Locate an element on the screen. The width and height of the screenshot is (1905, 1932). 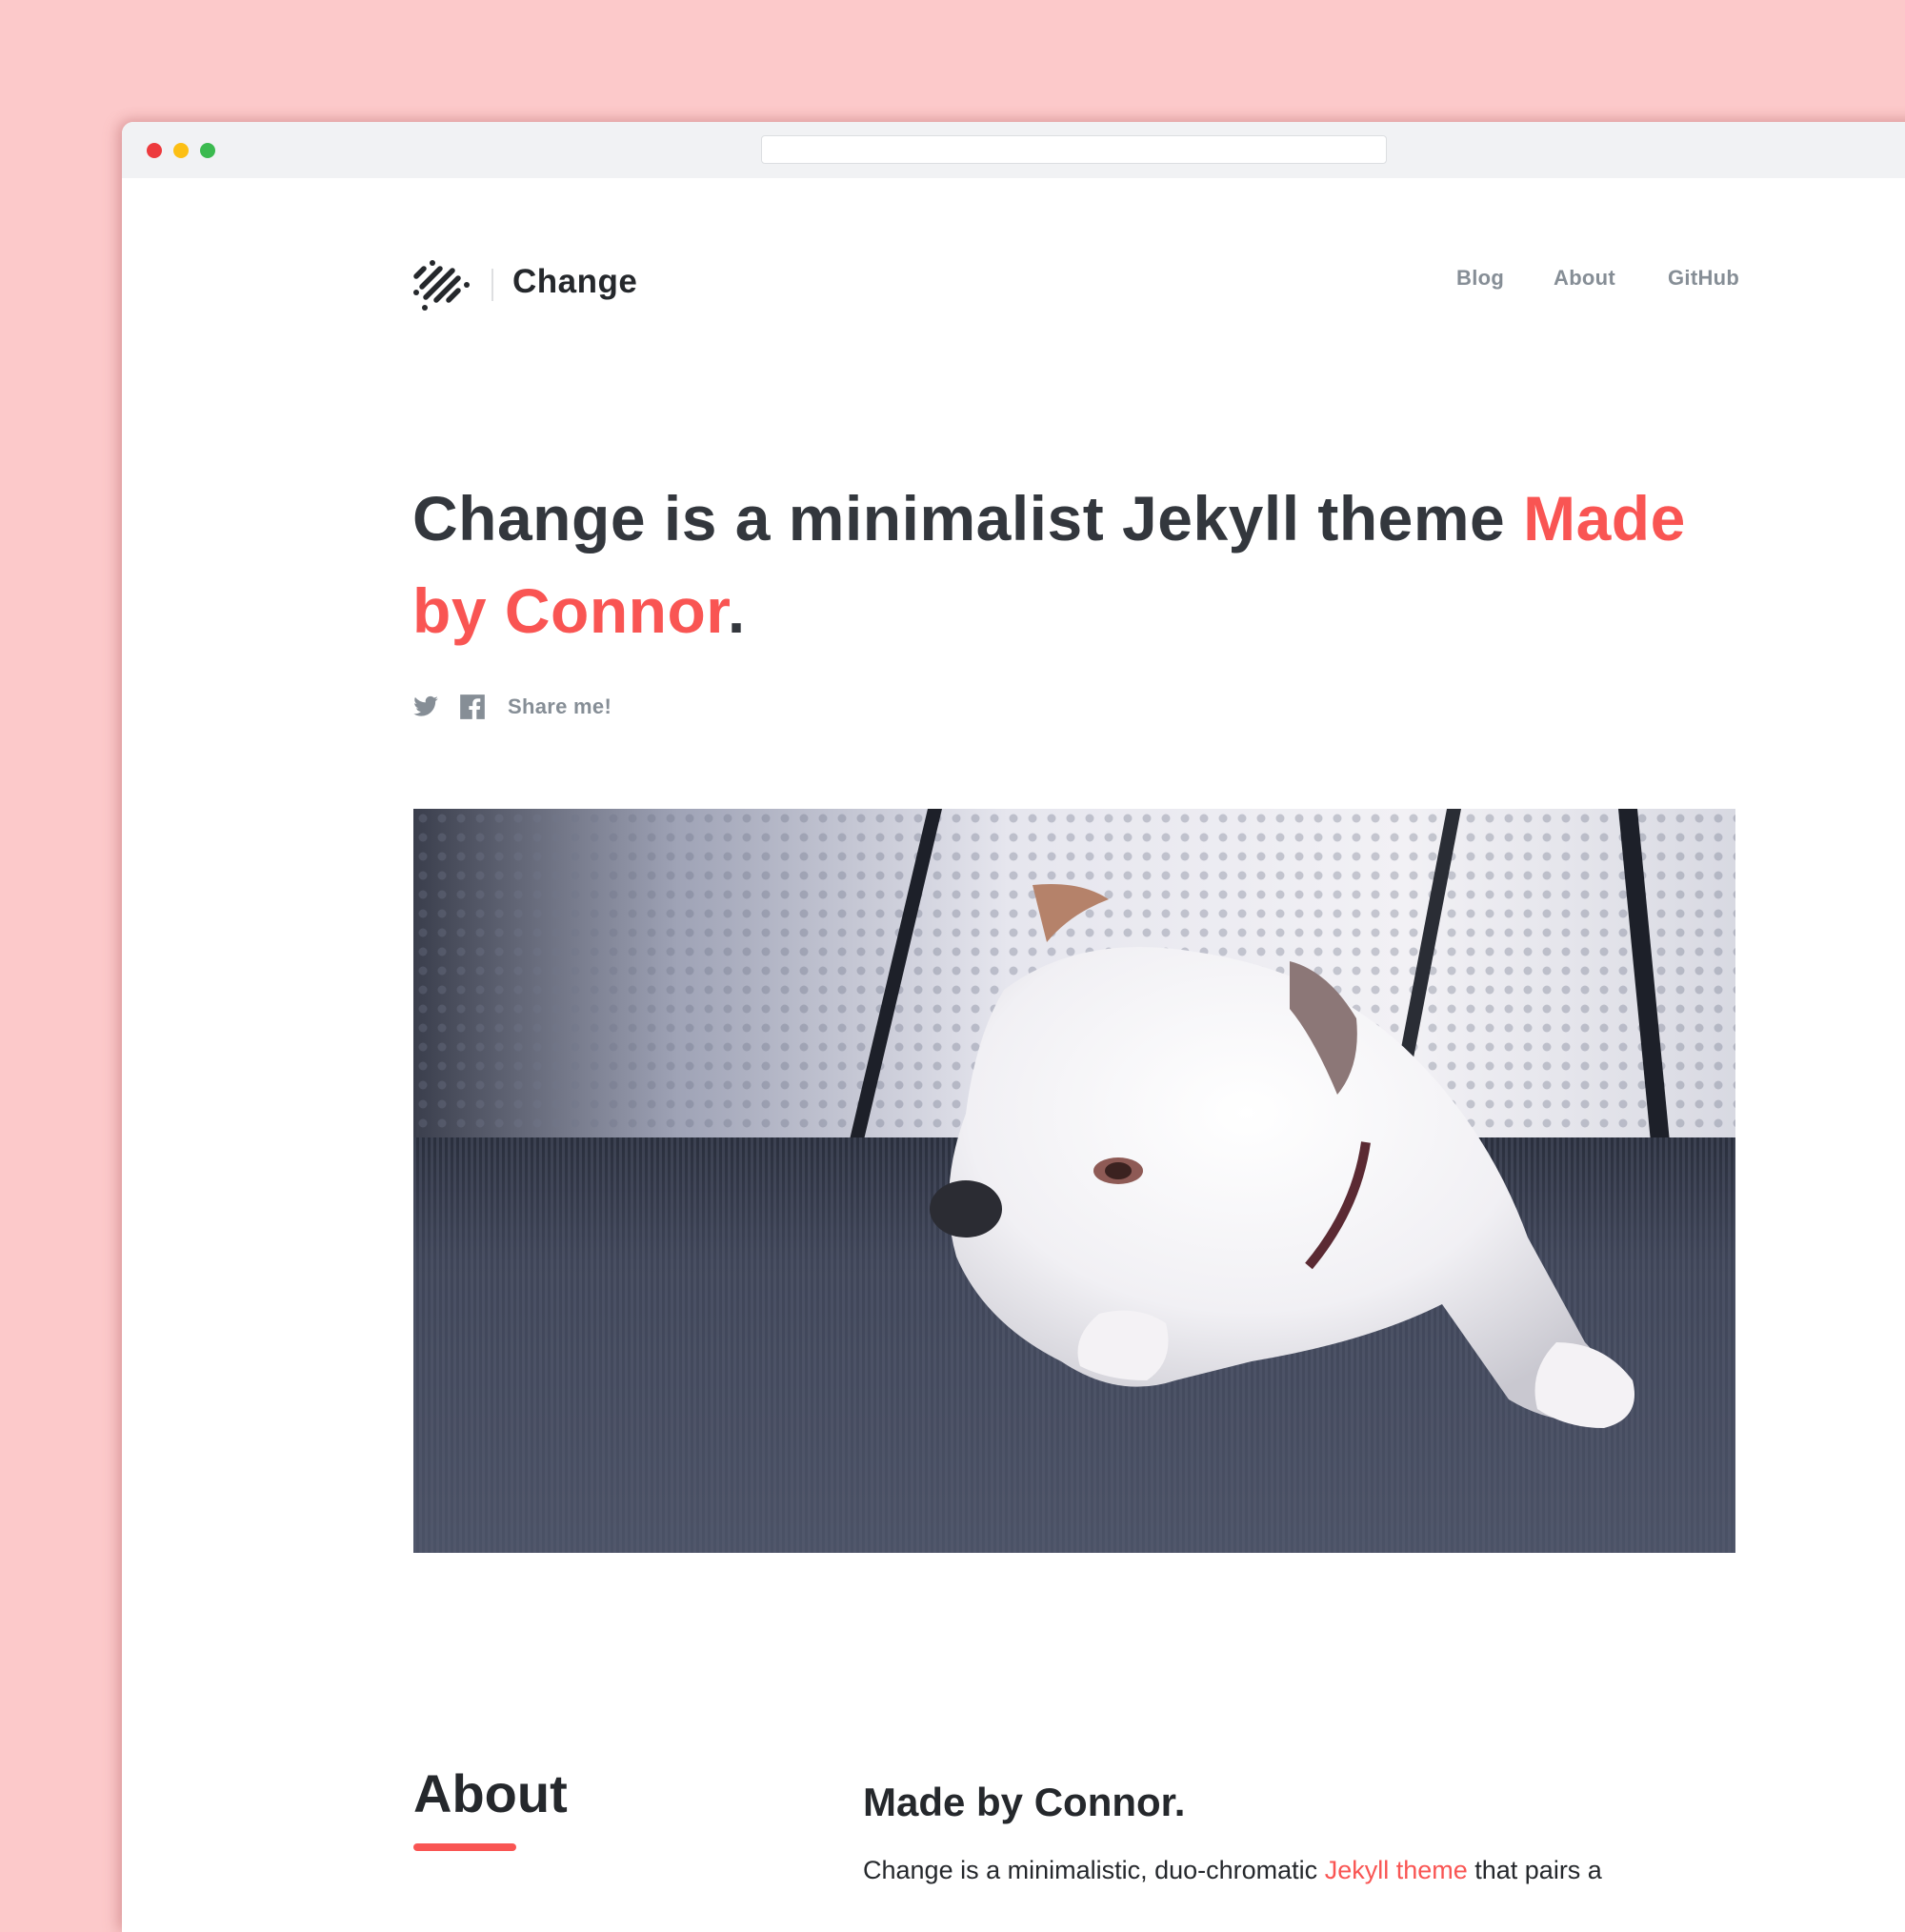
diagonal-stripes-logo-icon is located at coordinates (441, 285).